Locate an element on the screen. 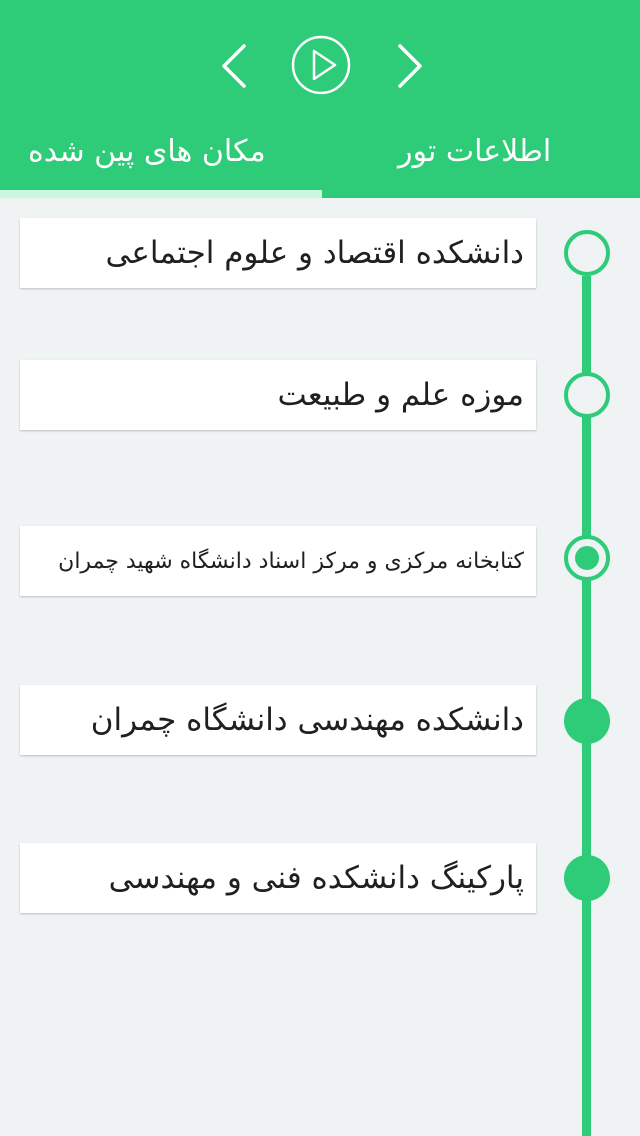 The image size is (640, 1136). chevron-left-icon is located at coordinates (234, 66).